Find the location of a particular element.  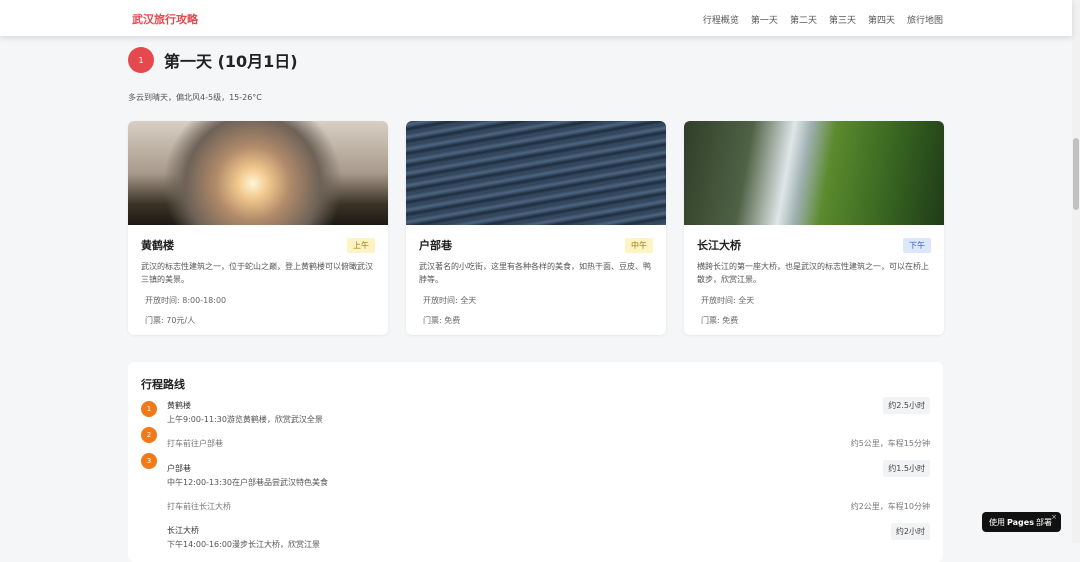

close-icon: × is located at coordinates (1054, 517).